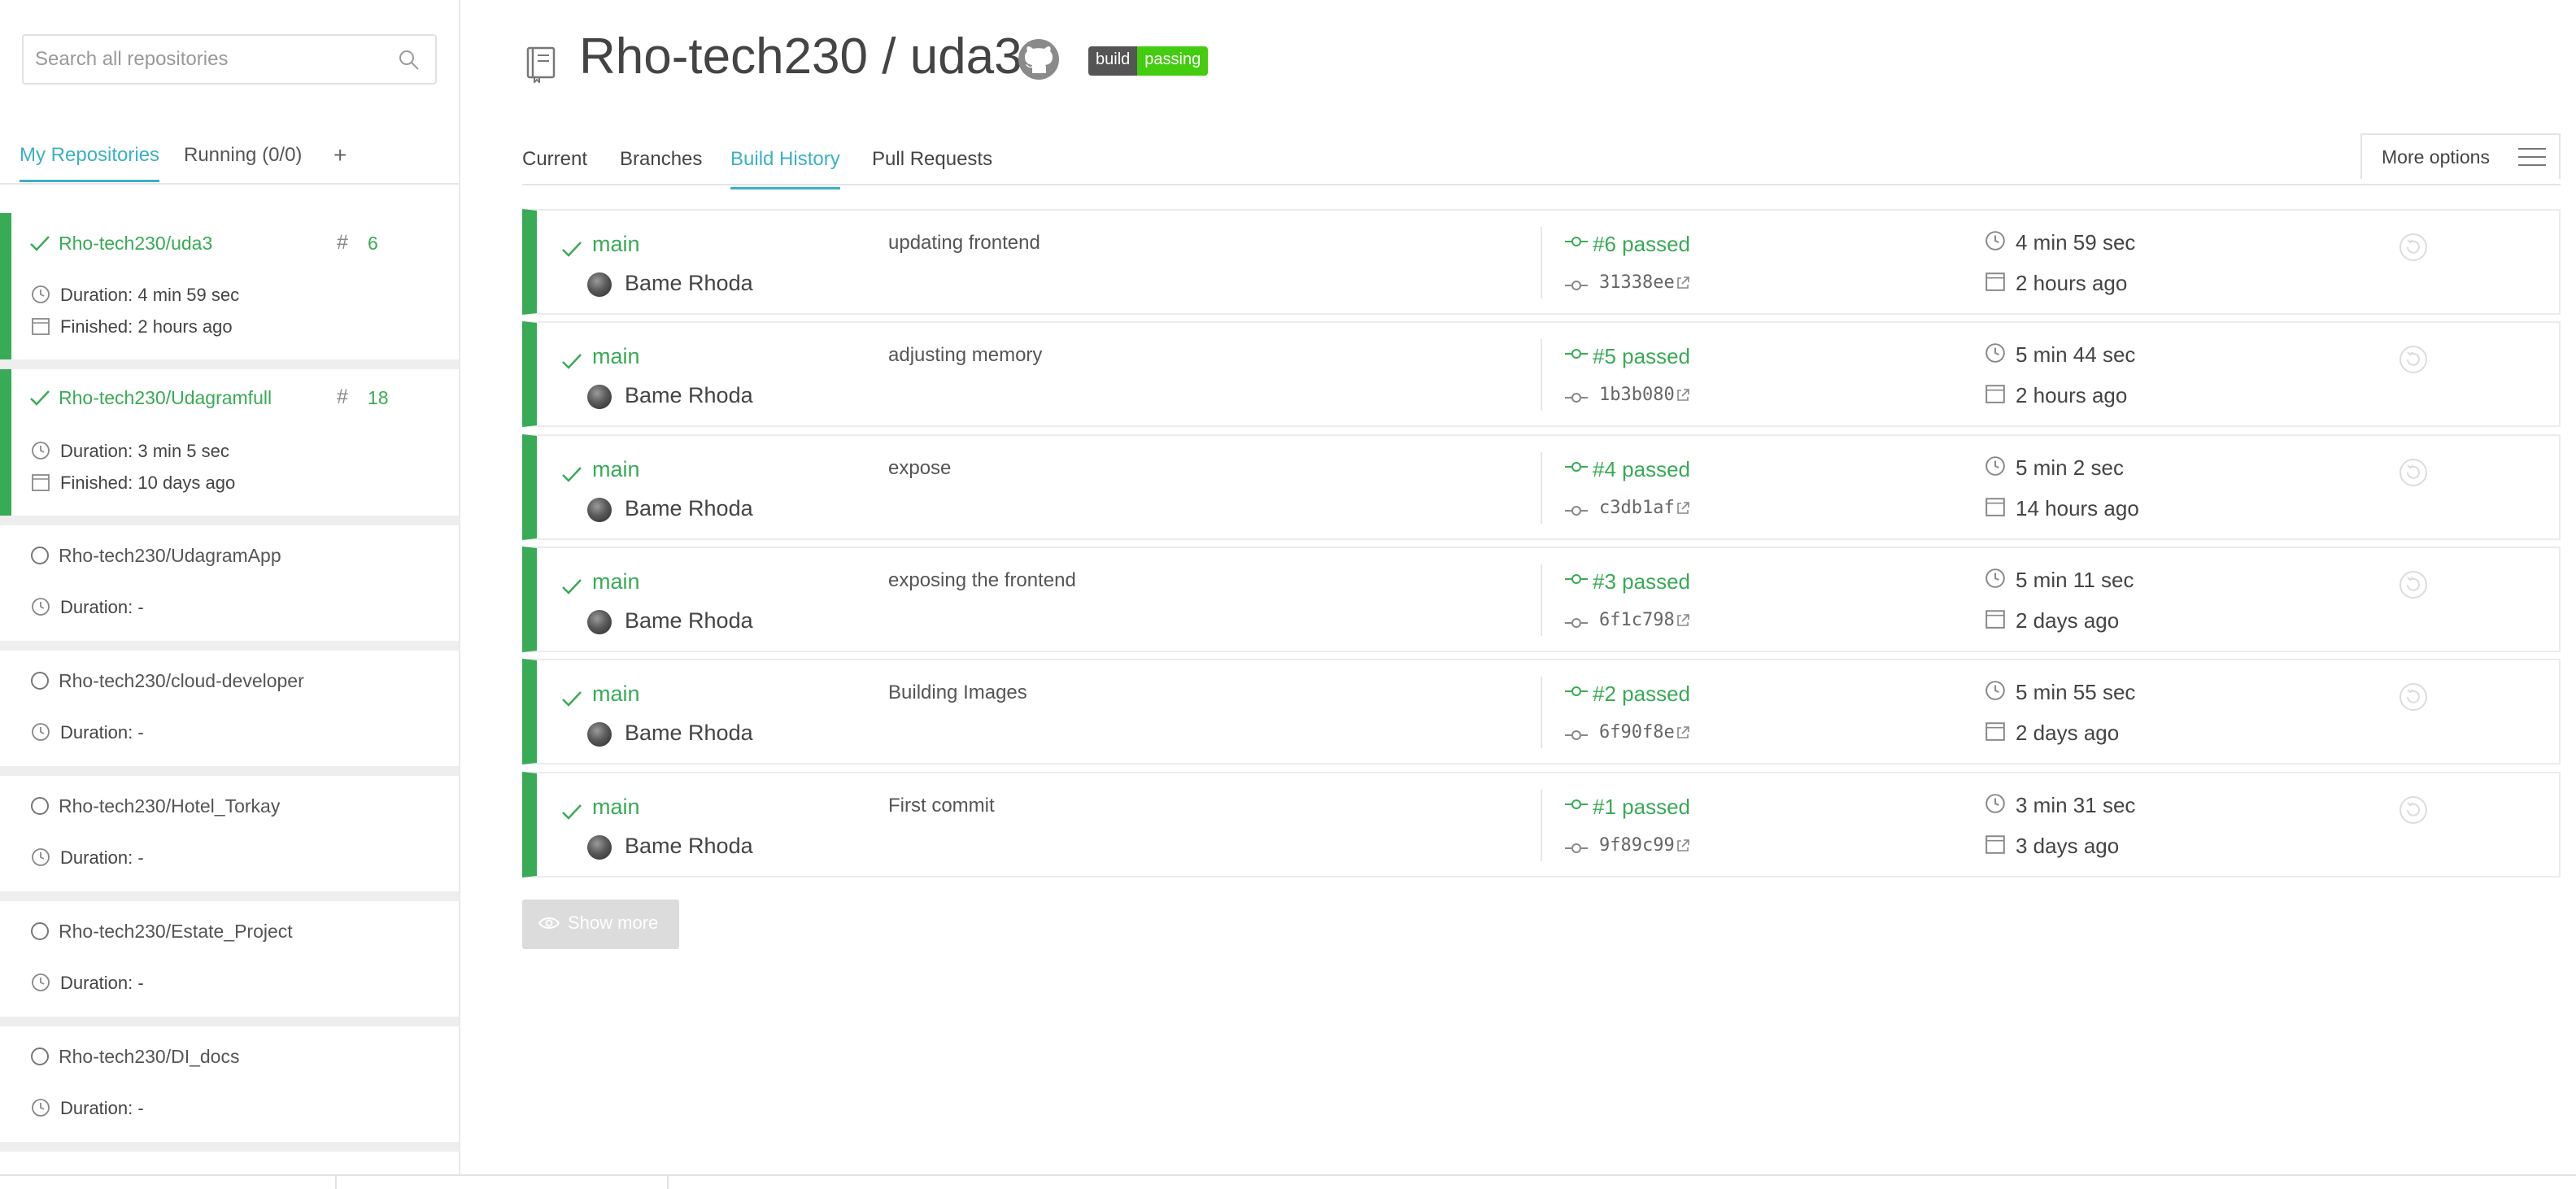 The image size is (2576, 1189). Describe the element at coordinates (202, 59) in the screenshot. I see `search-input` at that location.